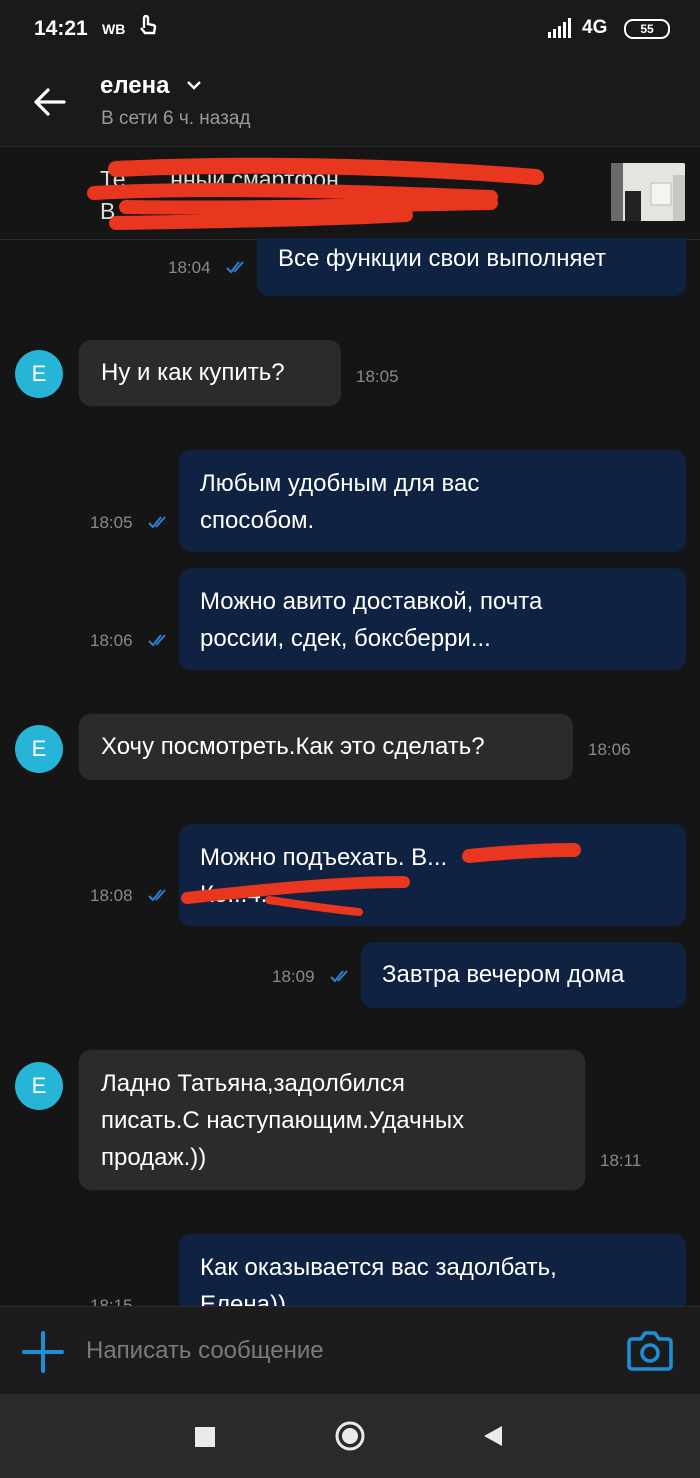 This screenshot has width=700, height=1478. What do you see at coordinates (50, 102) in the screenshot?
I see `back-arrow-icon` at bounding box center [50, 102].